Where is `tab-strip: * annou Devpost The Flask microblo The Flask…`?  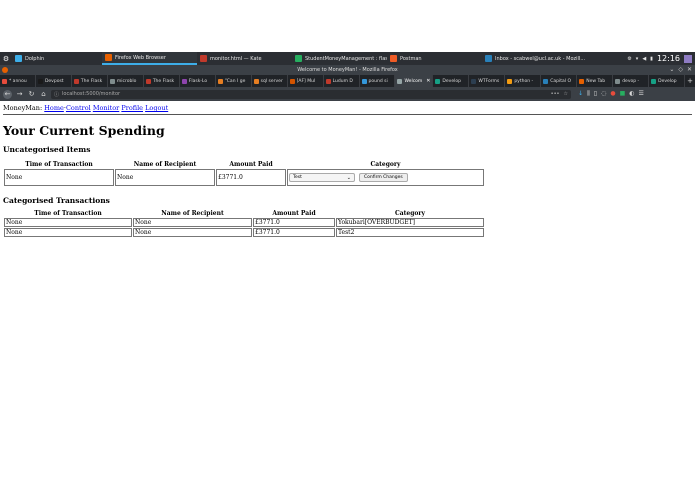
tab-strip: * annou Devpost The Flask microblo The Flask… is located at coordinates (347, 81).